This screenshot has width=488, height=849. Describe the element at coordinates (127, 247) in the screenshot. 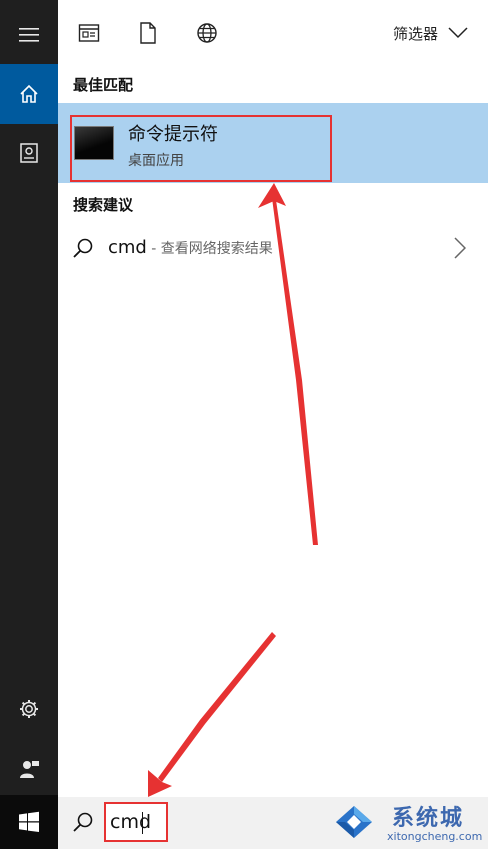

I see `suggestion-query: cmd` at that location.